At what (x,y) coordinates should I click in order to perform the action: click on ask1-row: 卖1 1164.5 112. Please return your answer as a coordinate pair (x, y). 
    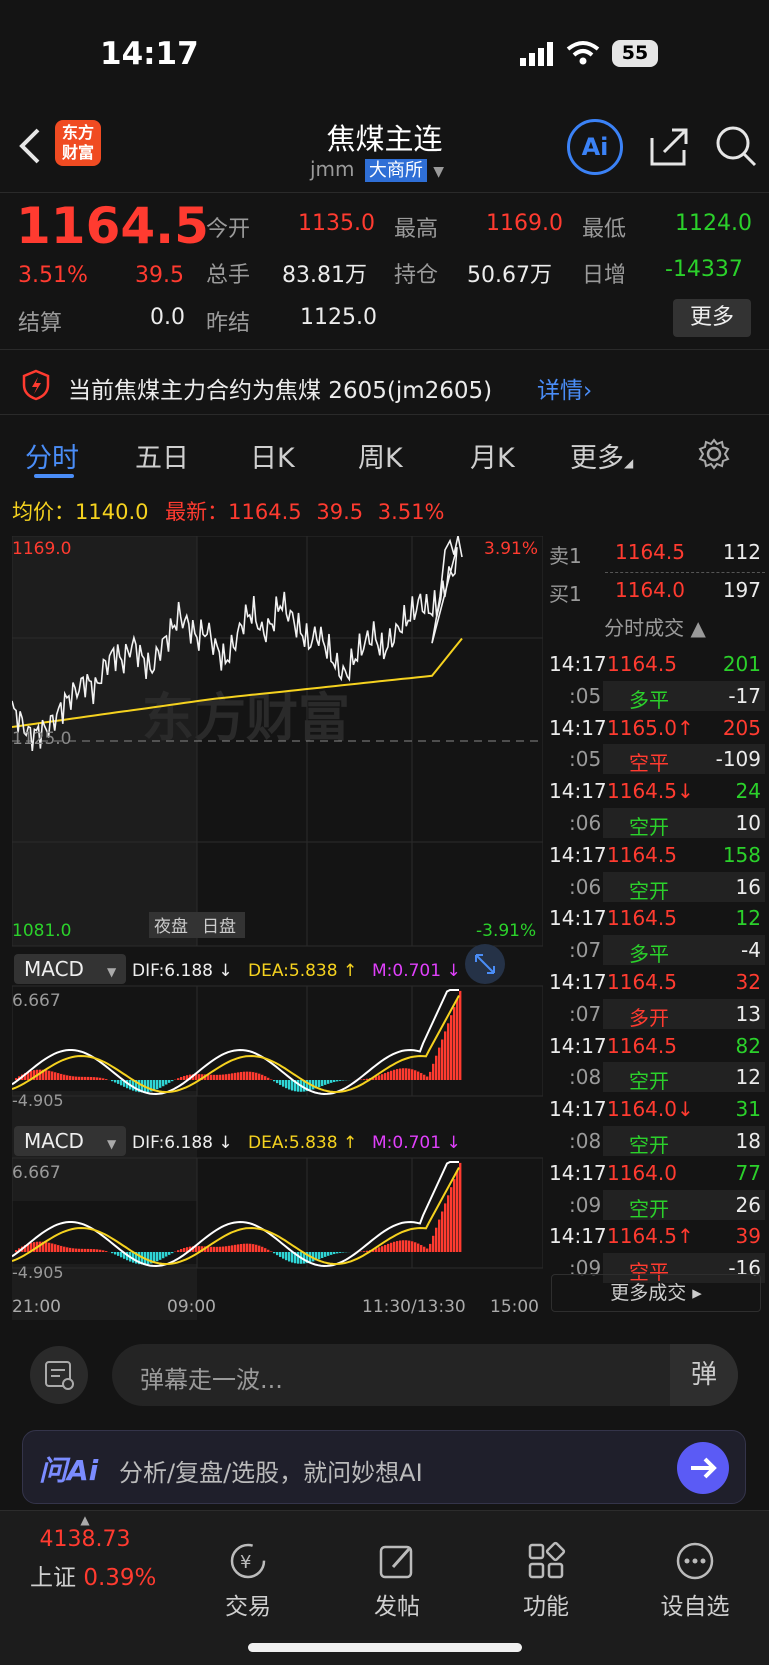
    Looking at the image, I should click on (655, 552).